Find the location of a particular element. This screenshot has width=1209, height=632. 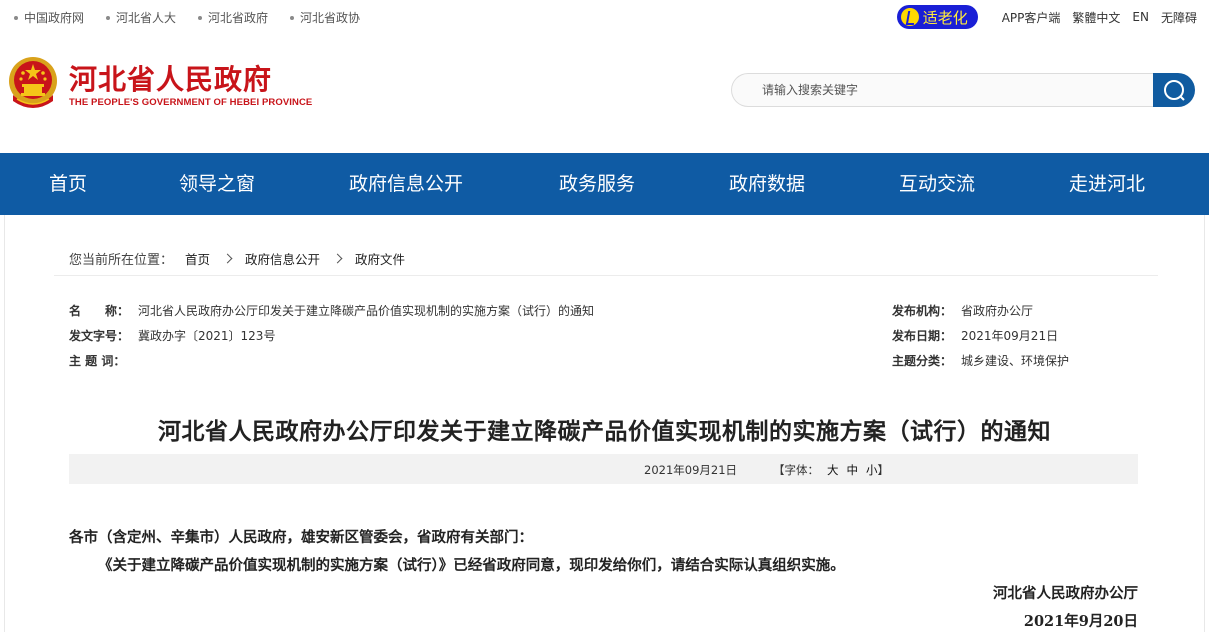

toplink-gov-cn: 中国政府网 is located at coordinates (49, 17).